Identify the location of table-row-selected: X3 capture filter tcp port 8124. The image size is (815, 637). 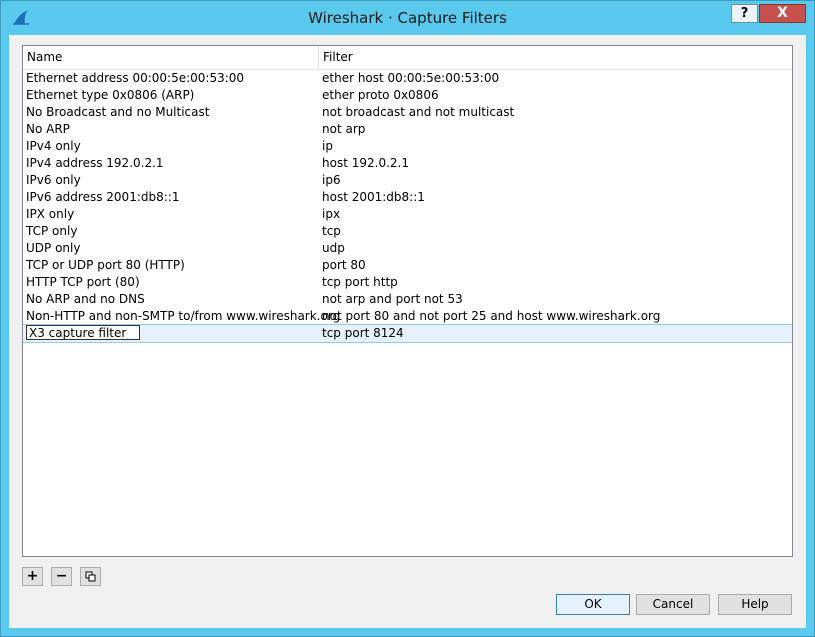
(407, 333).